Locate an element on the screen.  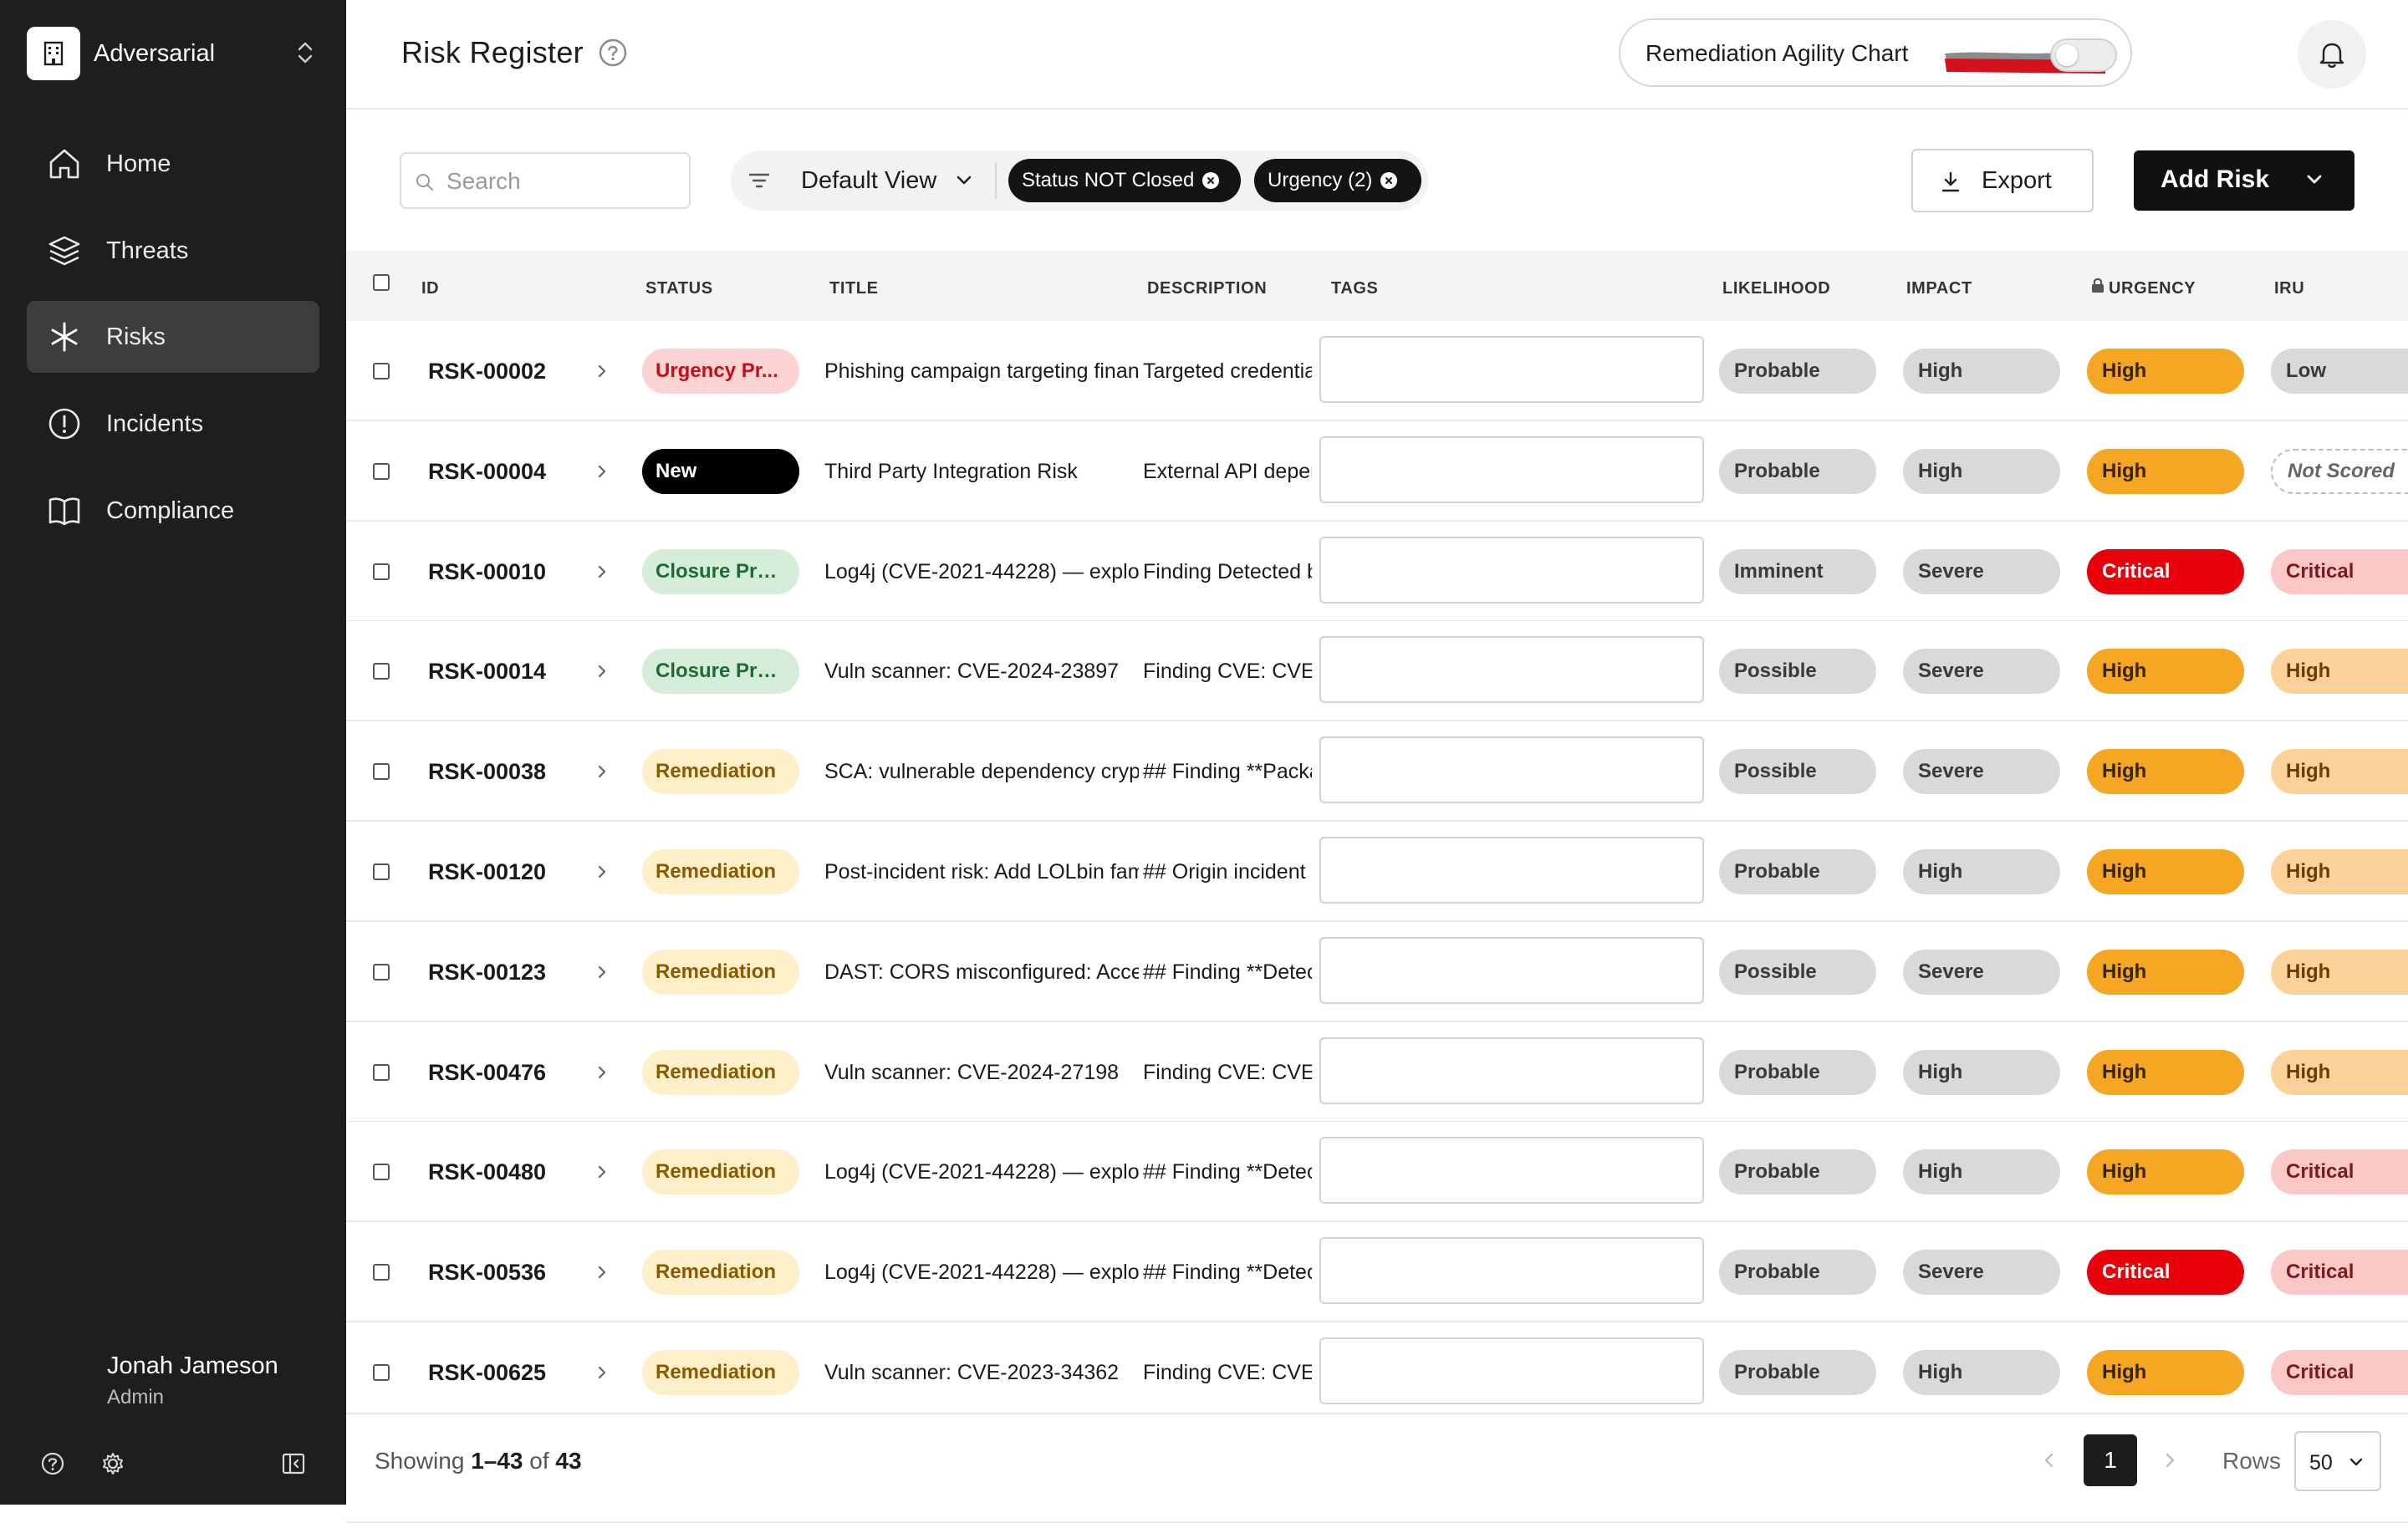
risk-title: Phishing campaign targeting finance team is located at coordinates (981, 371).